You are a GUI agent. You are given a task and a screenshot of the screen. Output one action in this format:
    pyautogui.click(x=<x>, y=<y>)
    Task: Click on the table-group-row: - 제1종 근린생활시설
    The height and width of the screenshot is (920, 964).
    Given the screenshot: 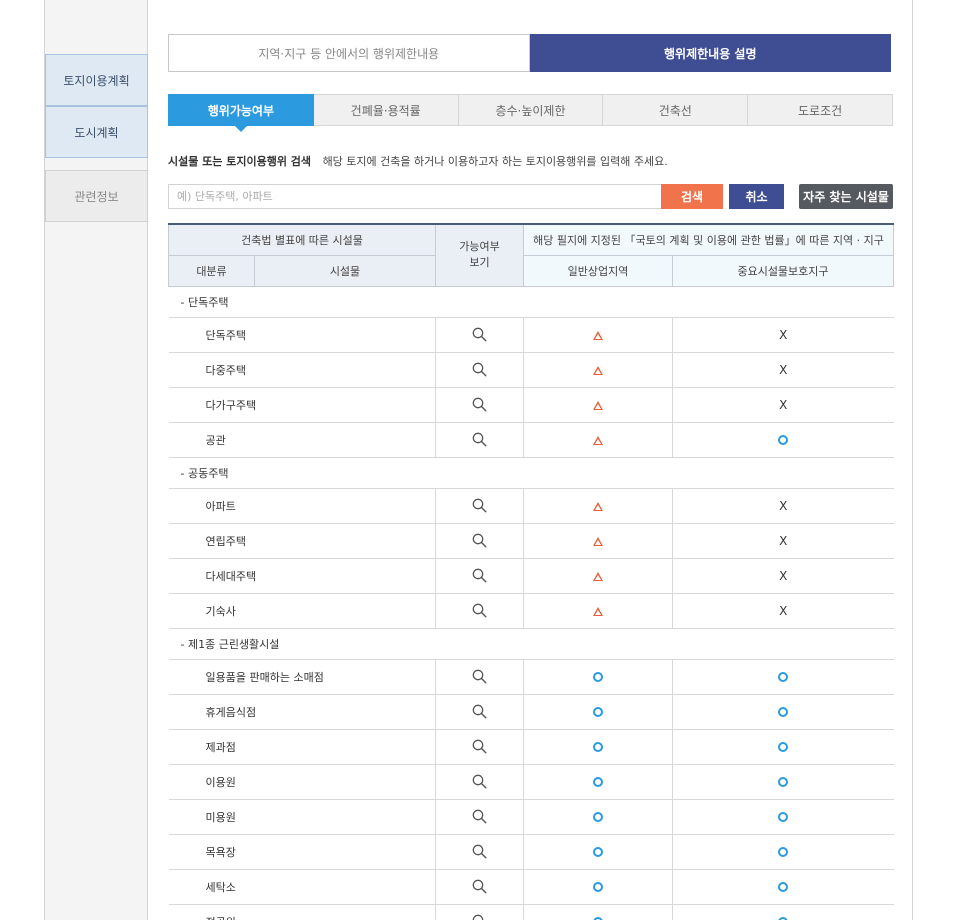 What is the action you would take?
    pyautogui.click(x=531, y=644)
    